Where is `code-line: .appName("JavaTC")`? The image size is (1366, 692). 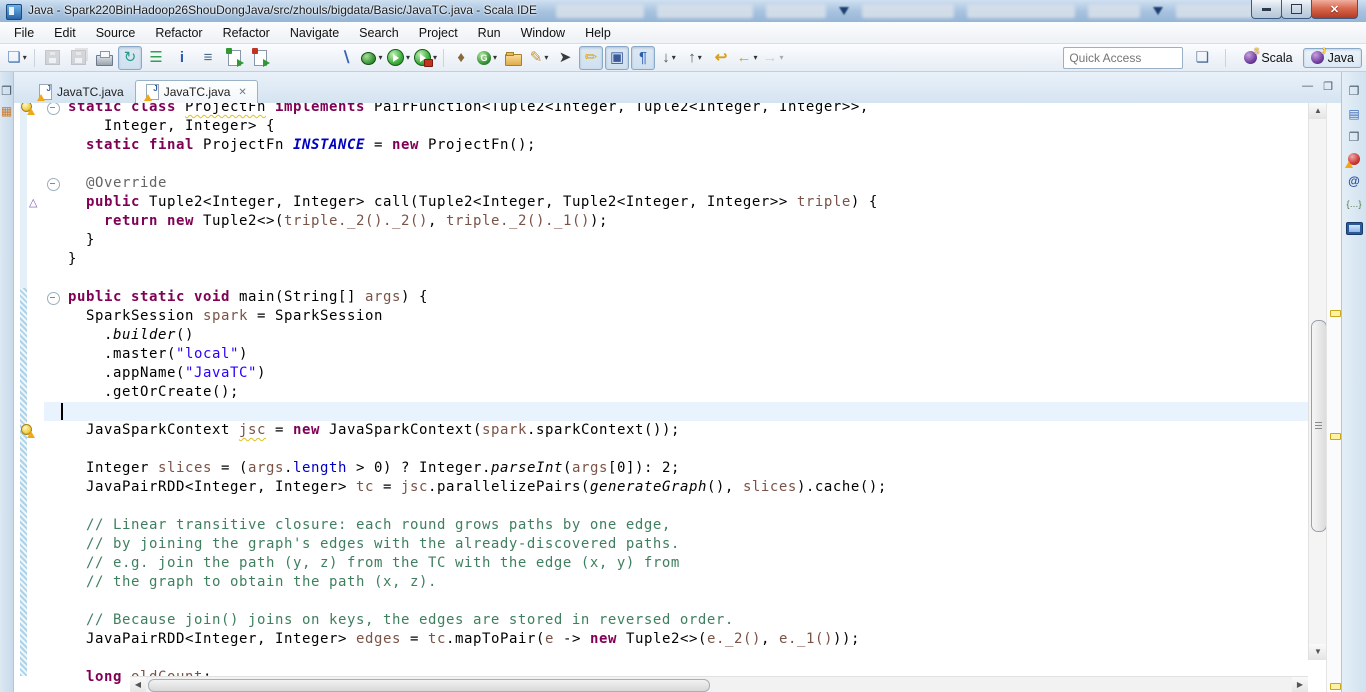 code-line: .appName("JavaTC") is located at coordinates (679, 373).